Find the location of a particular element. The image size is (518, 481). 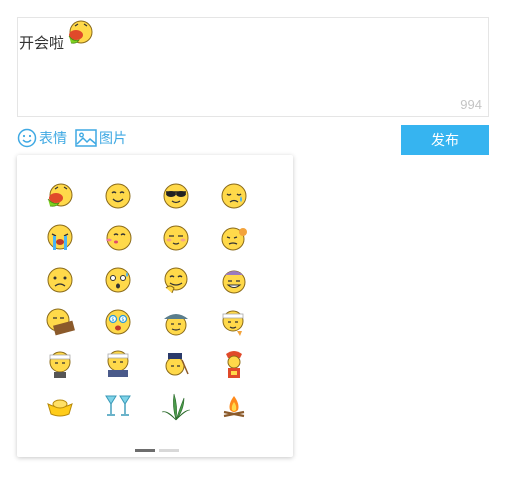

emoji-gold-ingot is located at coordinates (60, 406).